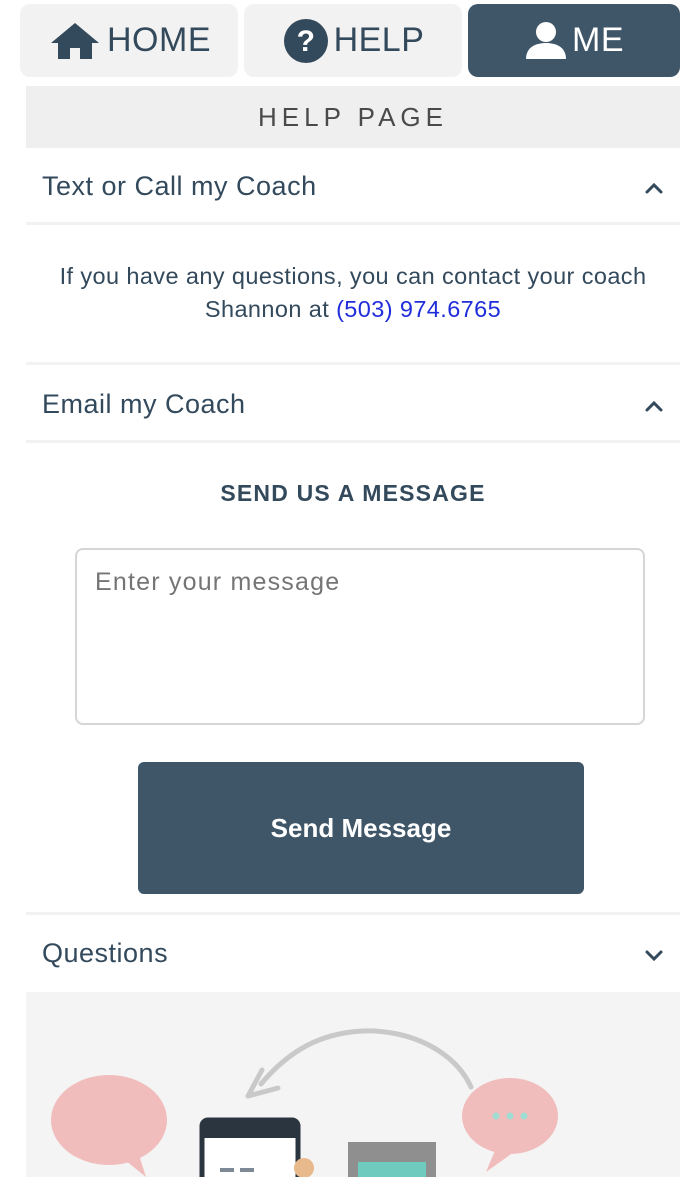 This screenshot has height=1177, width=680. What do you see at coordinates (353, 117) in the screenshot?
I see `page-title: HELP PAGE` at bounding box center [353, 117].